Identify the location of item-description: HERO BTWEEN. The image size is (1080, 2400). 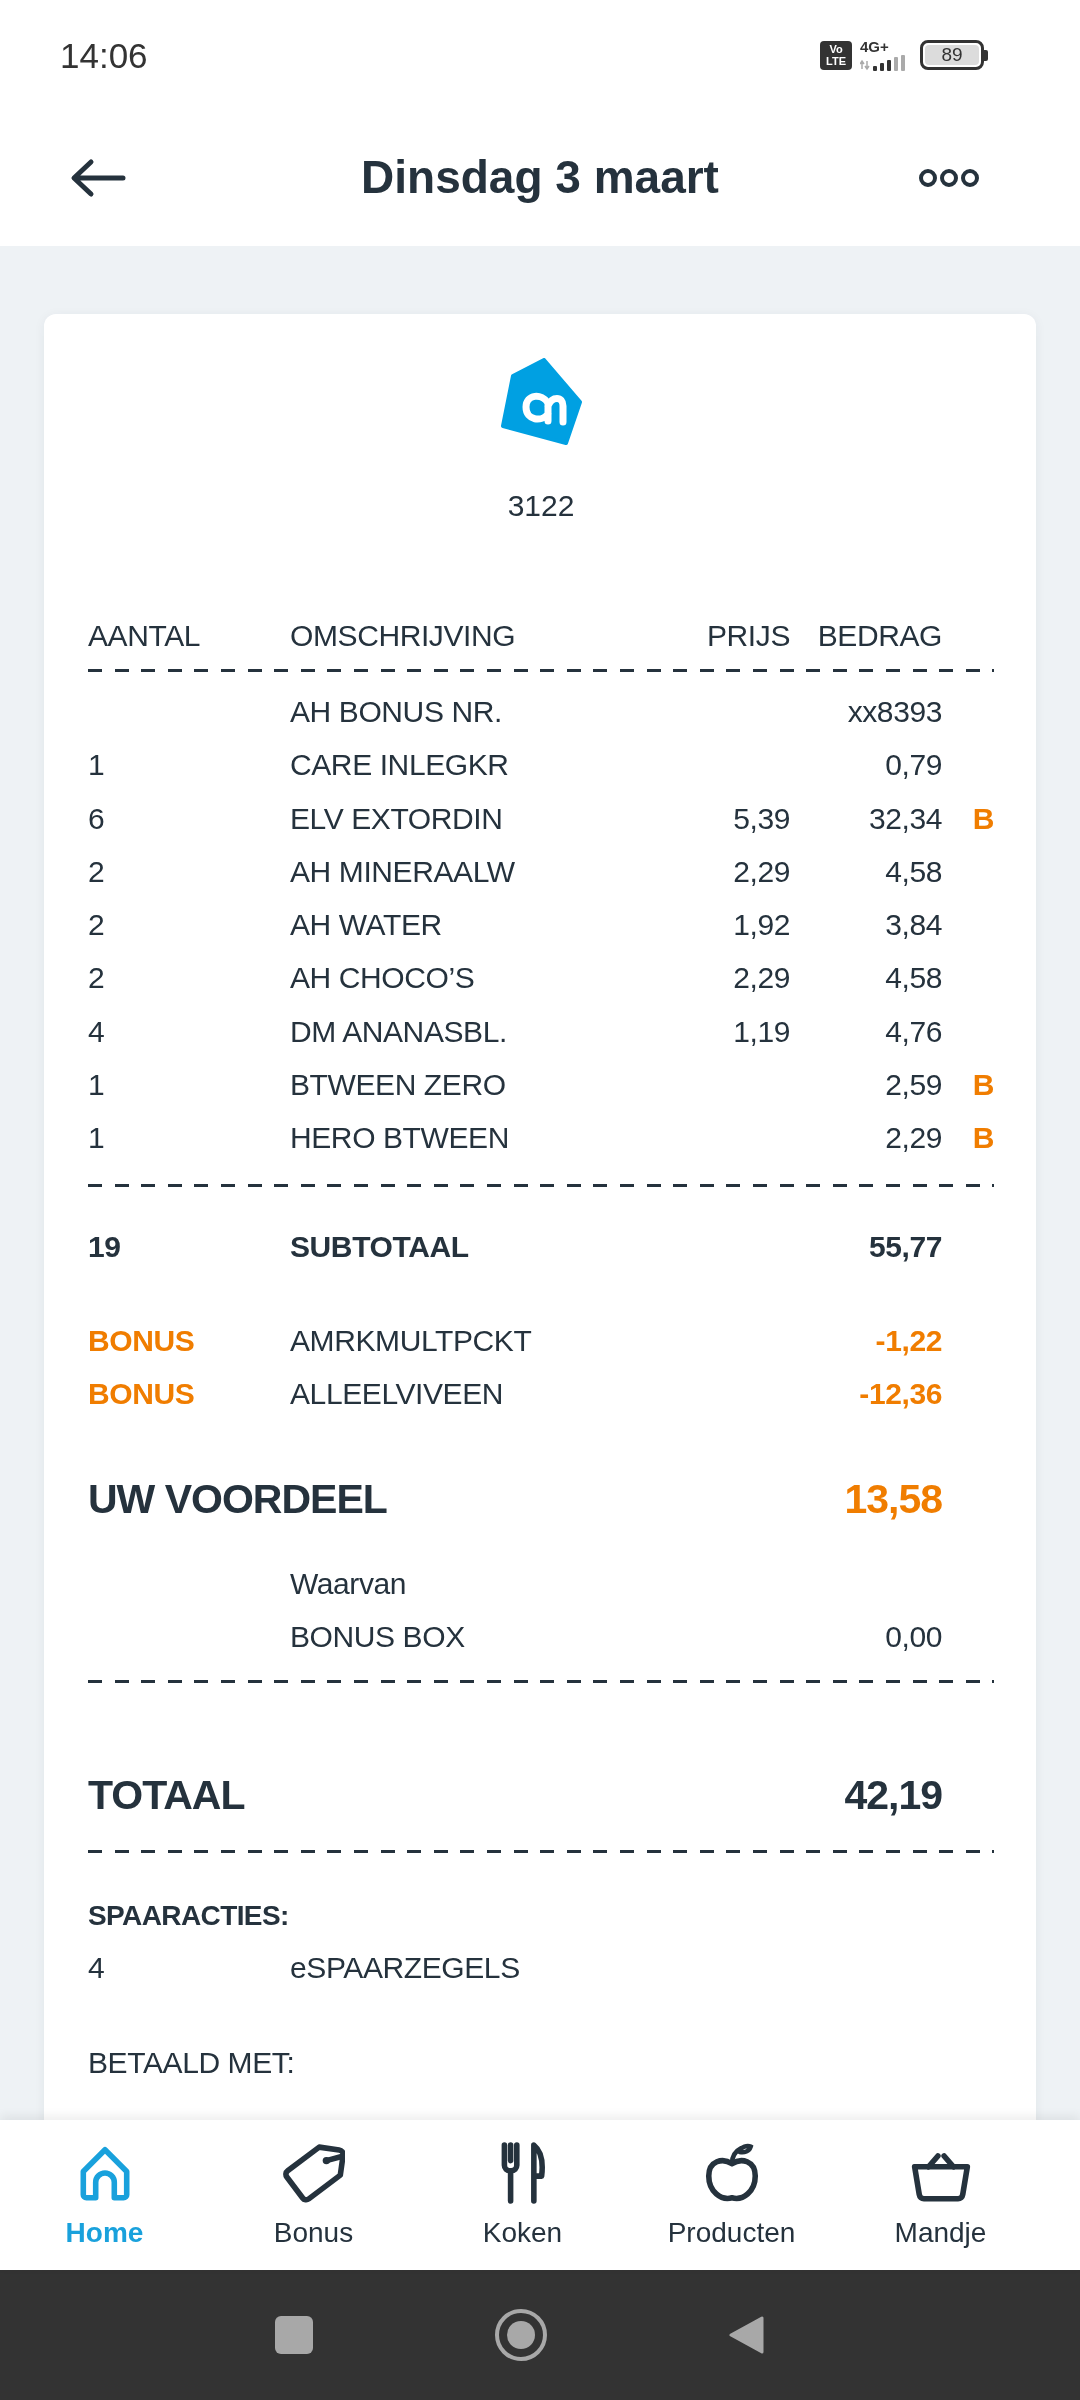
(400, 1138).